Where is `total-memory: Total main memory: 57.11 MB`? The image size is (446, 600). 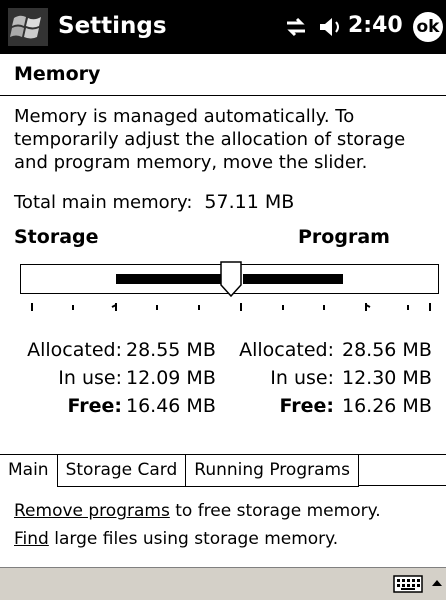 total-memory: Total main memory: 57.11 MB is located at coordinates (154, 202).